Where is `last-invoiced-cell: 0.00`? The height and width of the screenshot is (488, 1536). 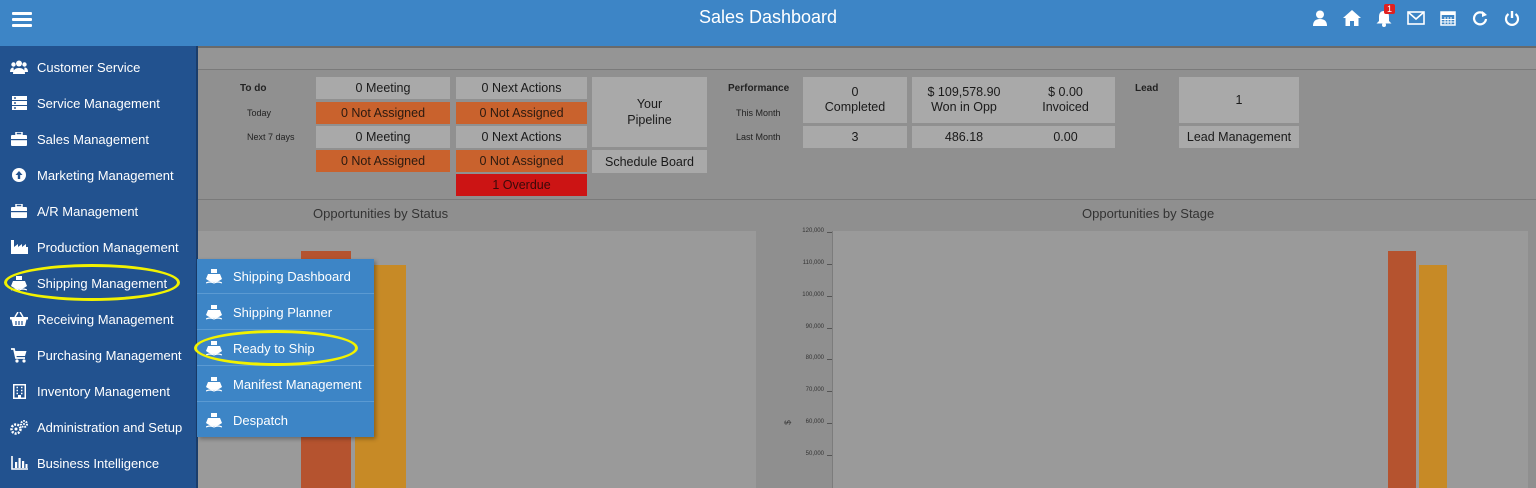
last-invoiced-cell: 0.00 is located at coordinates (1065, 137).